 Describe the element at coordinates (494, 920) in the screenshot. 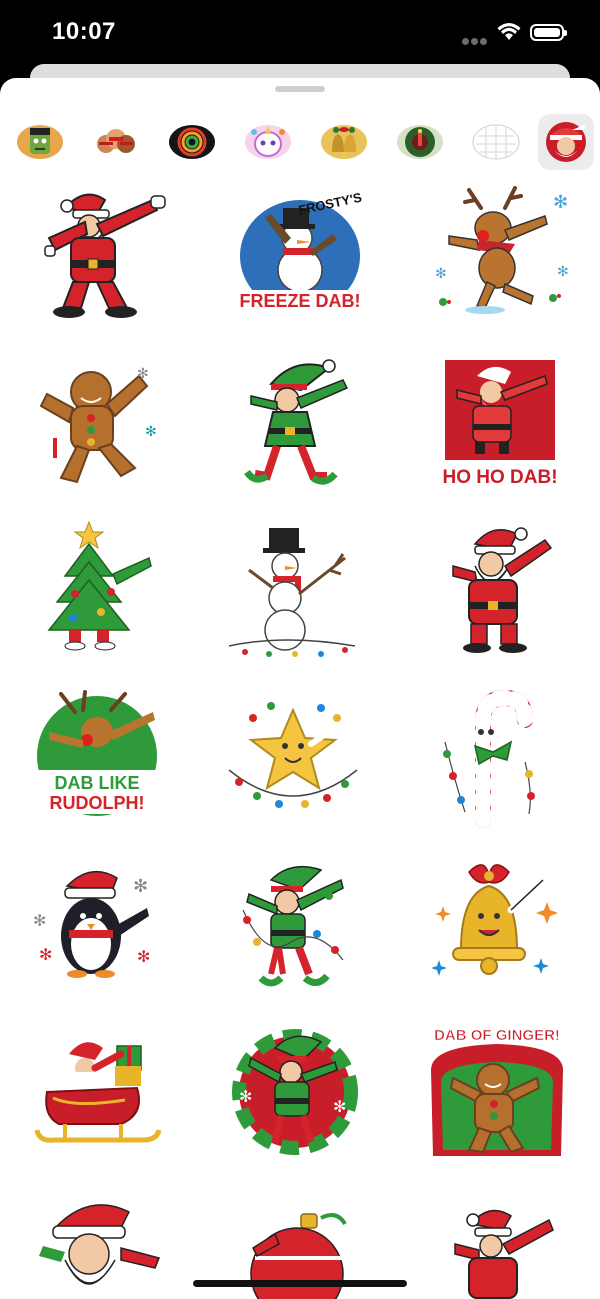

I see `dabbing-bell-icon` at that location.